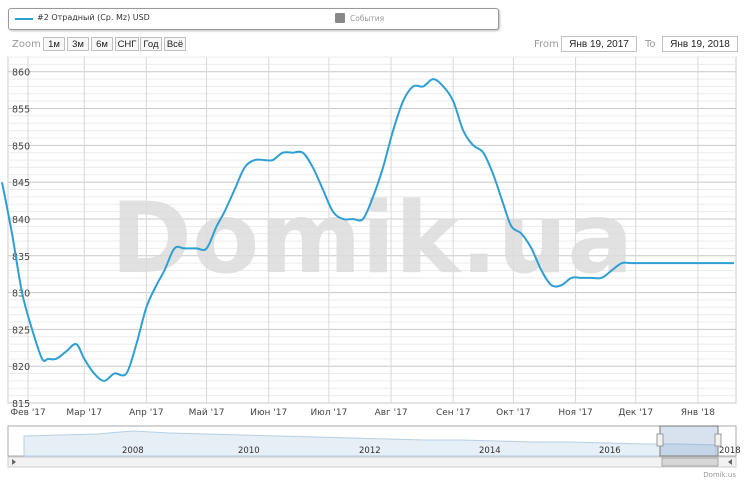 This screenshot has width=744, height=480. I want to click on y-tick-label: 825, so click(21, 330).